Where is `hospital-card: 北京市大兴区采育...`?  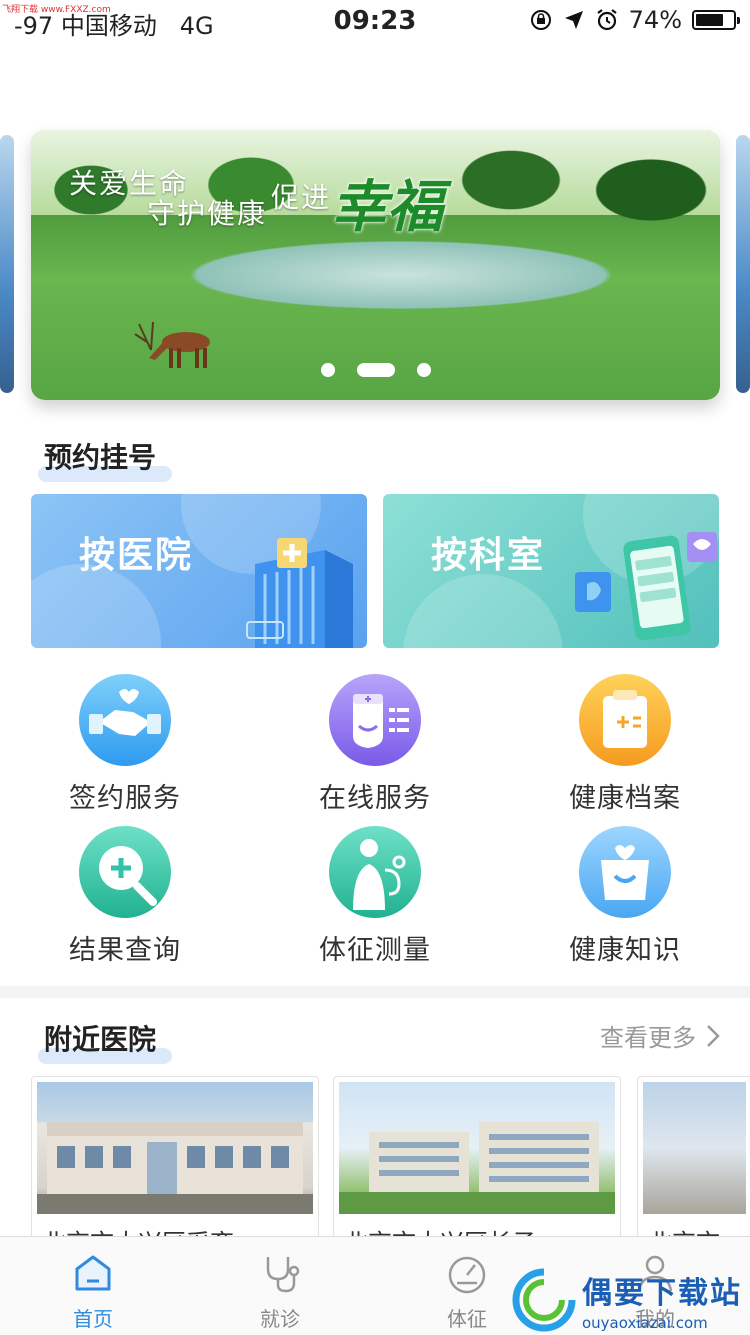 hospital-card: 北京市大兴区采育... is located at coordinates (175, 1162).